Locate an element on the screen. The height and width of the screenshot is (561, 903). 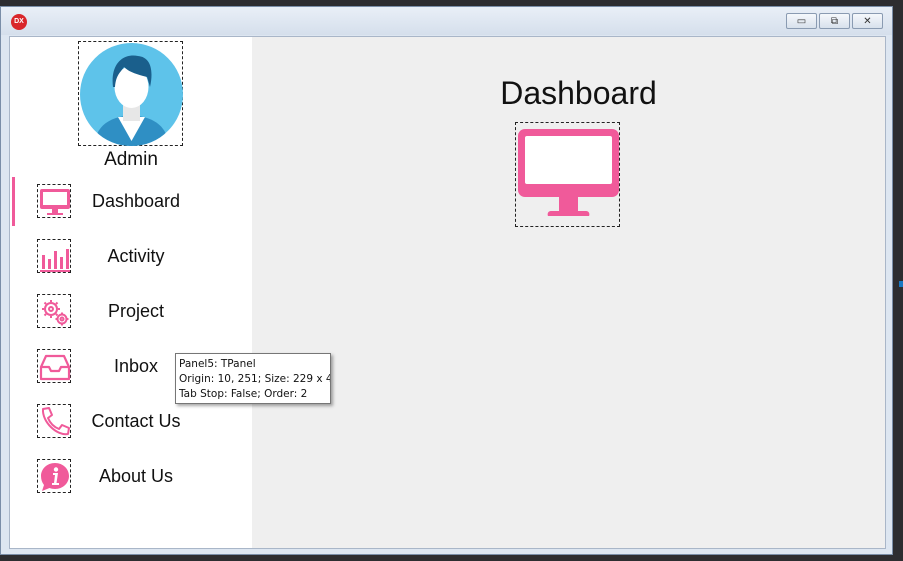
sidebar-item-label: Dashboard is located at coordinates (136, 201).